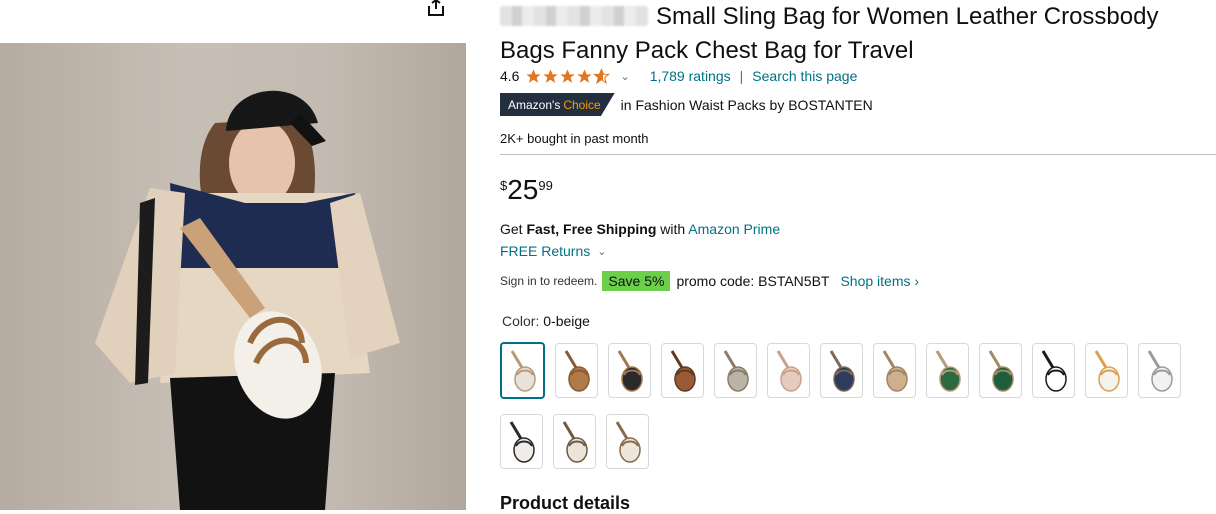 The image size is (1216, 514). I want to click on color-swatch-green, so click(947, 370).